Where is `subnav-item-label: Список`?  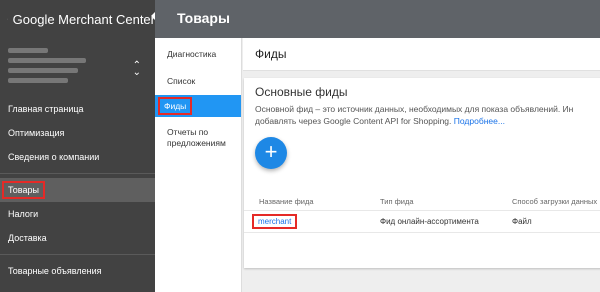
subnav-item-label: Список is located at coordinates (181, 81).